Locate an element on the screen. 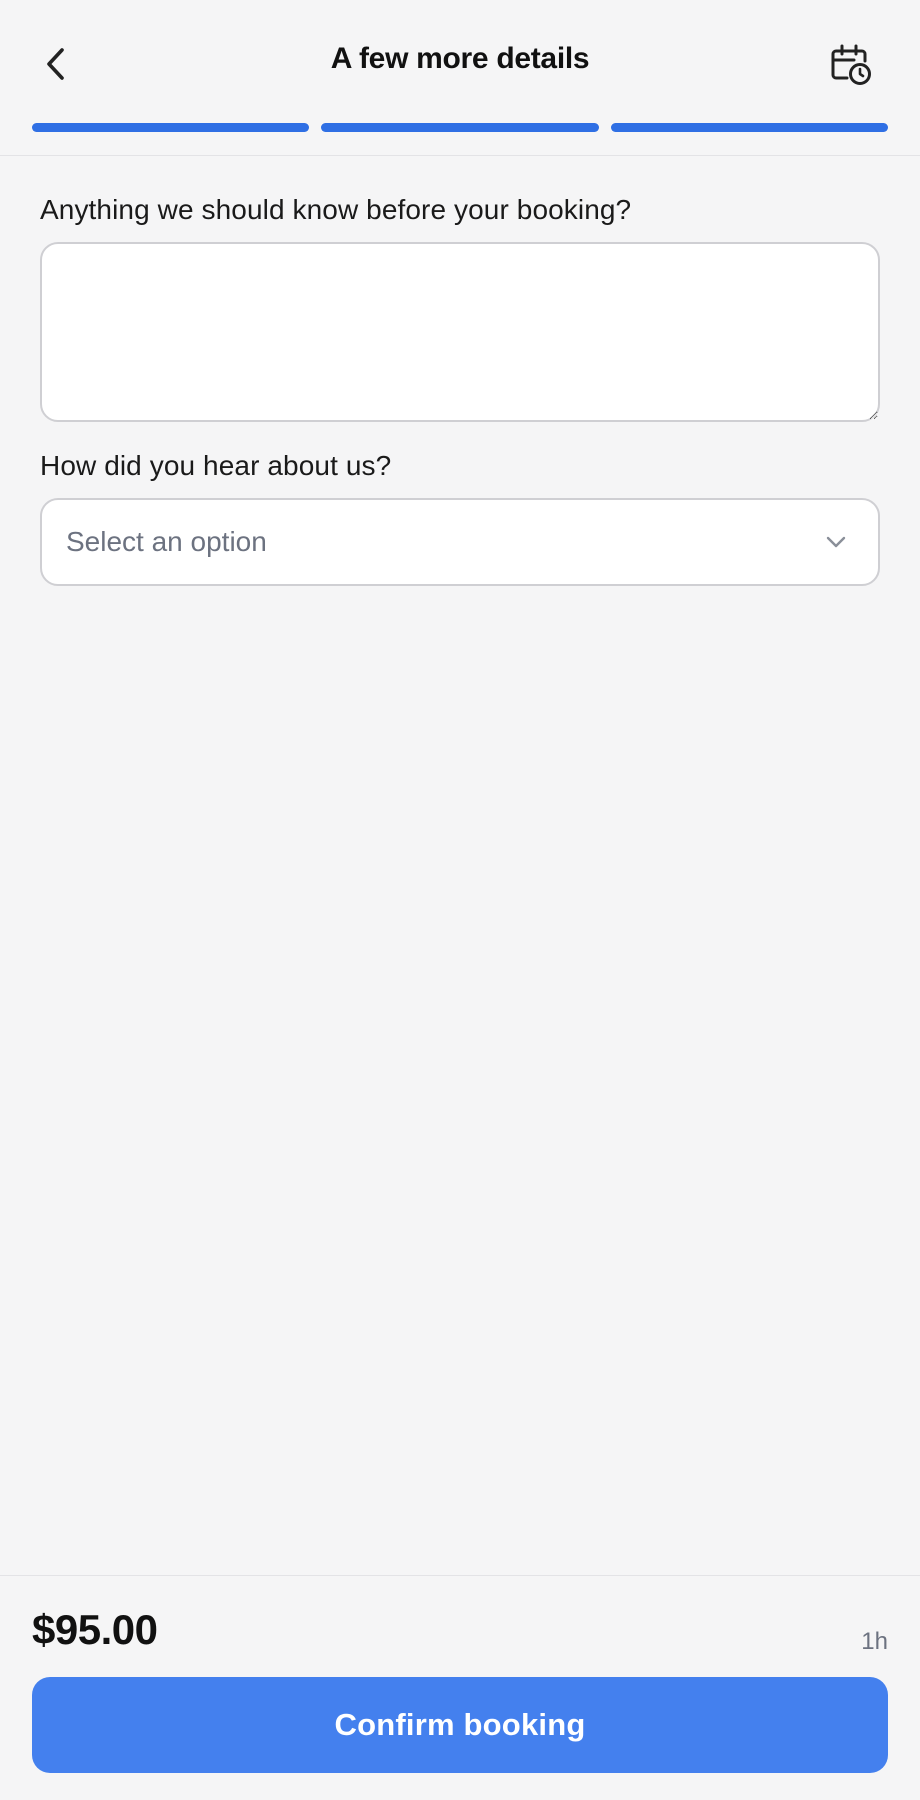 The width and height of the screenshot is (920, 1800). footer: $95.00 1h Confirm booking is located at coordinates (460, 1687).